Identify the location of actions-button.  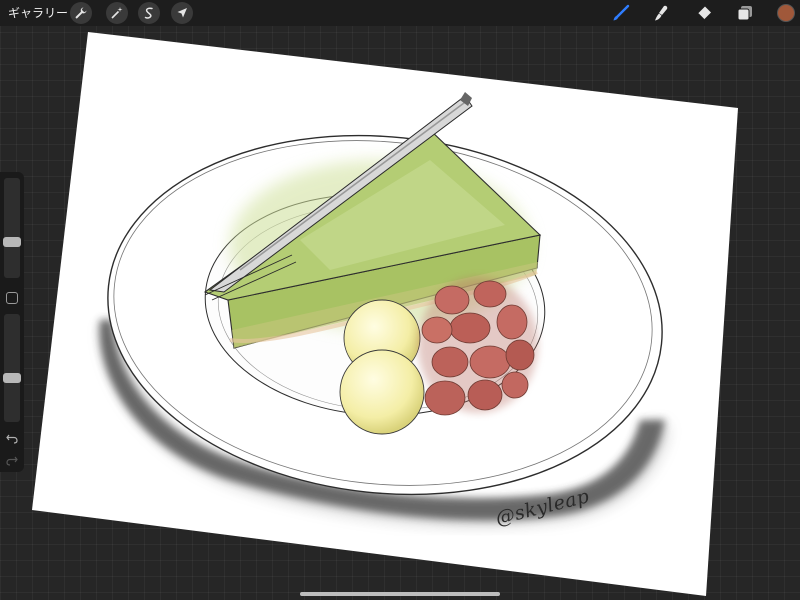
(81, 13).